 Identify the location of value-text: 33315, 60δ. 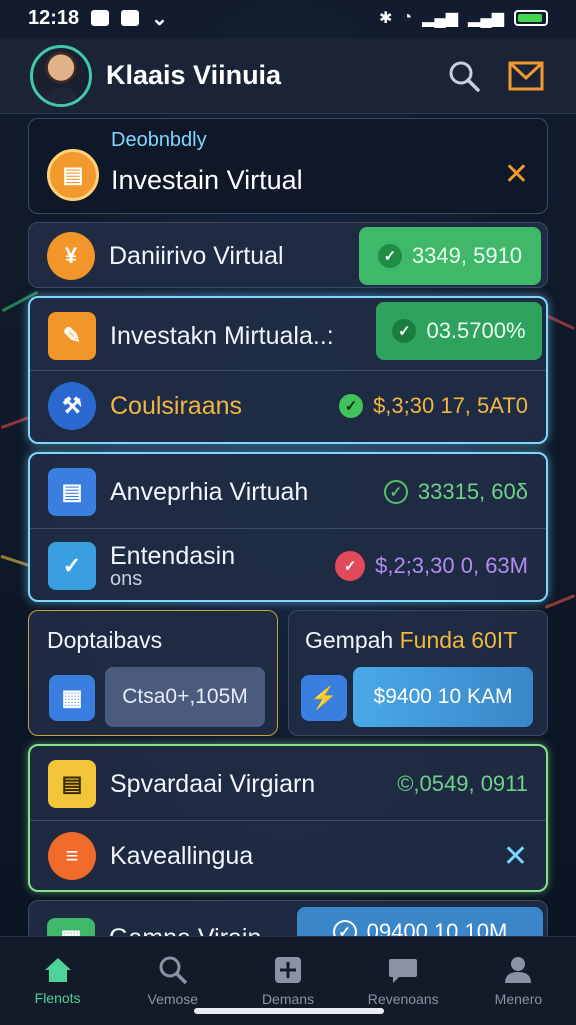
(472, 491).